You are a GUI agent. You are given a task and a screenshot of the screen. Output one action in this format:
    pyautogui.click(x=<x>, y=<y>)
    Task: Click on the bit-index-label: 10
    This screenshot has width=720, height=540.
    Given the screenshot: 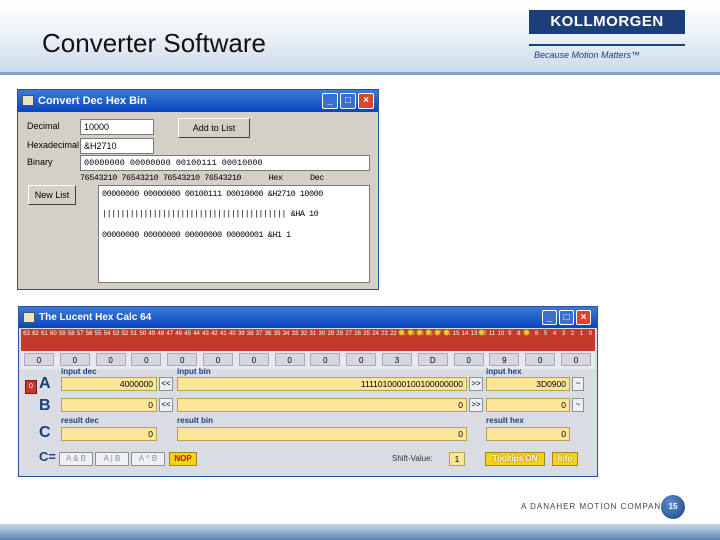 What is the action you would take?
    pyautogui.click(x=500, y=334)
    